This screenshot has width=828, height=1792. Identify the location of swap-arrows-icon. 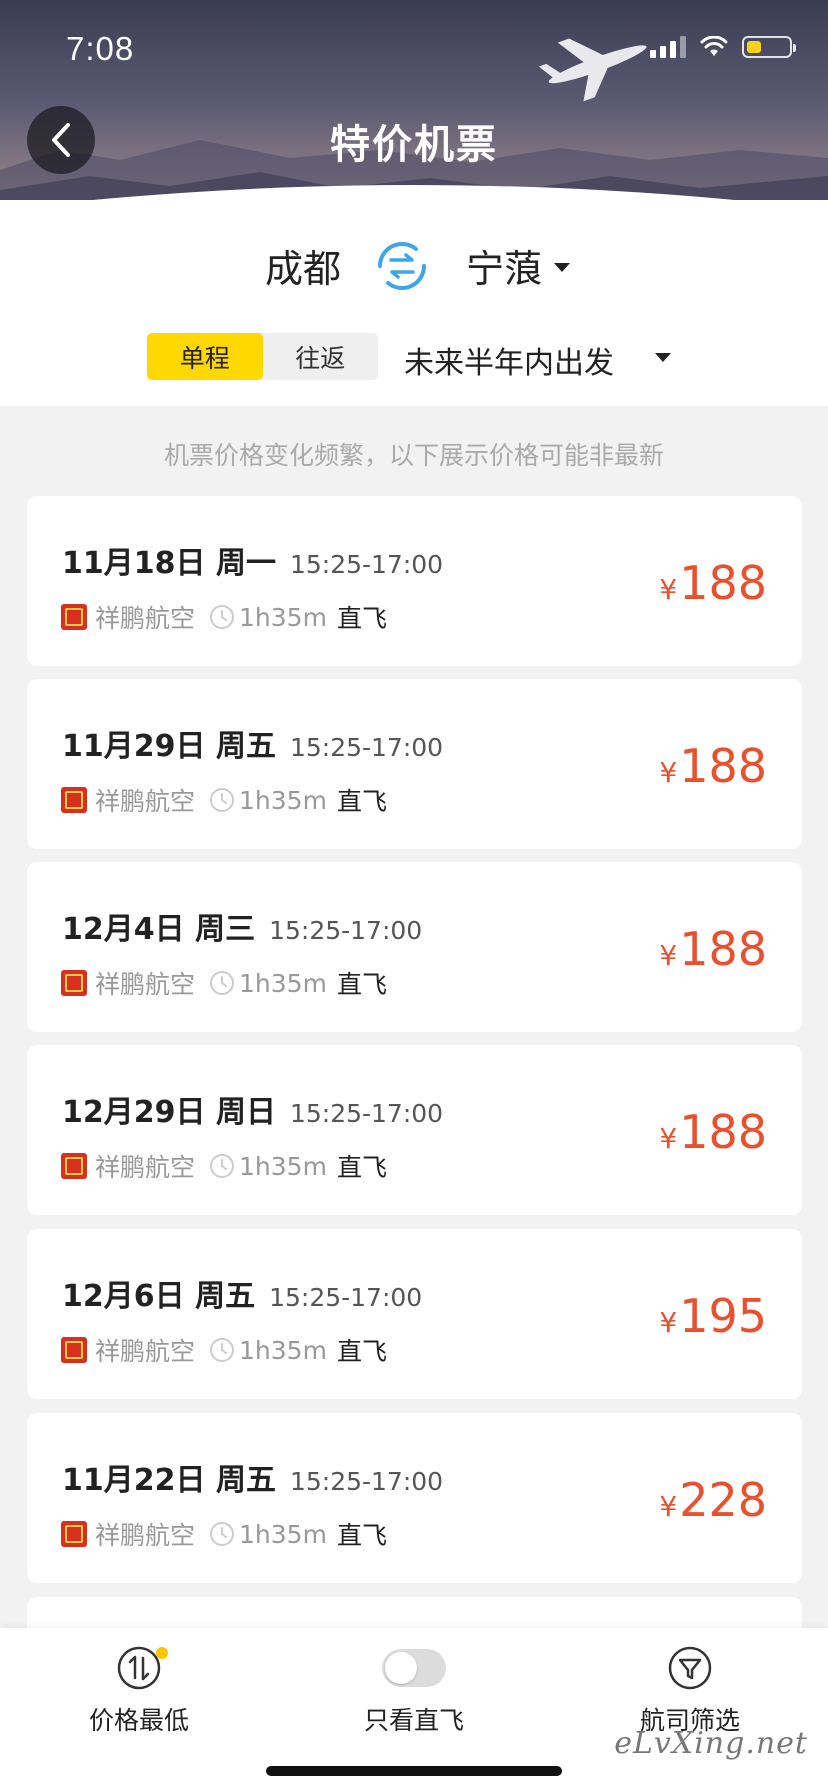
(402, 266).